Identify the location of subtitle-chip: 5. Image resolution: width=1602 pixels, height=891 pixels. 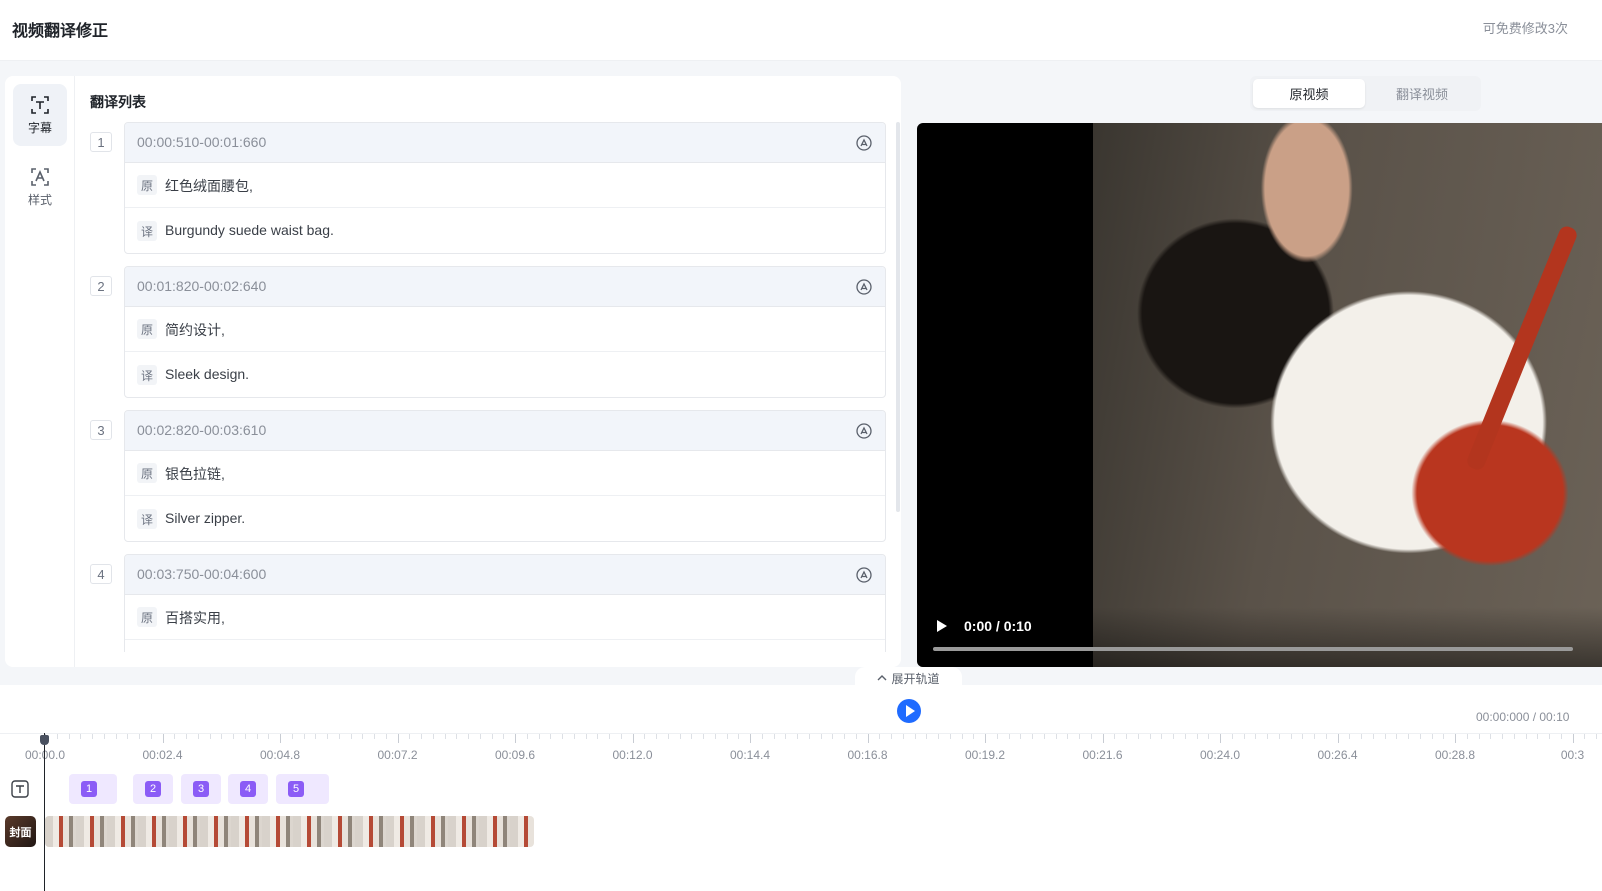
(302, 789).